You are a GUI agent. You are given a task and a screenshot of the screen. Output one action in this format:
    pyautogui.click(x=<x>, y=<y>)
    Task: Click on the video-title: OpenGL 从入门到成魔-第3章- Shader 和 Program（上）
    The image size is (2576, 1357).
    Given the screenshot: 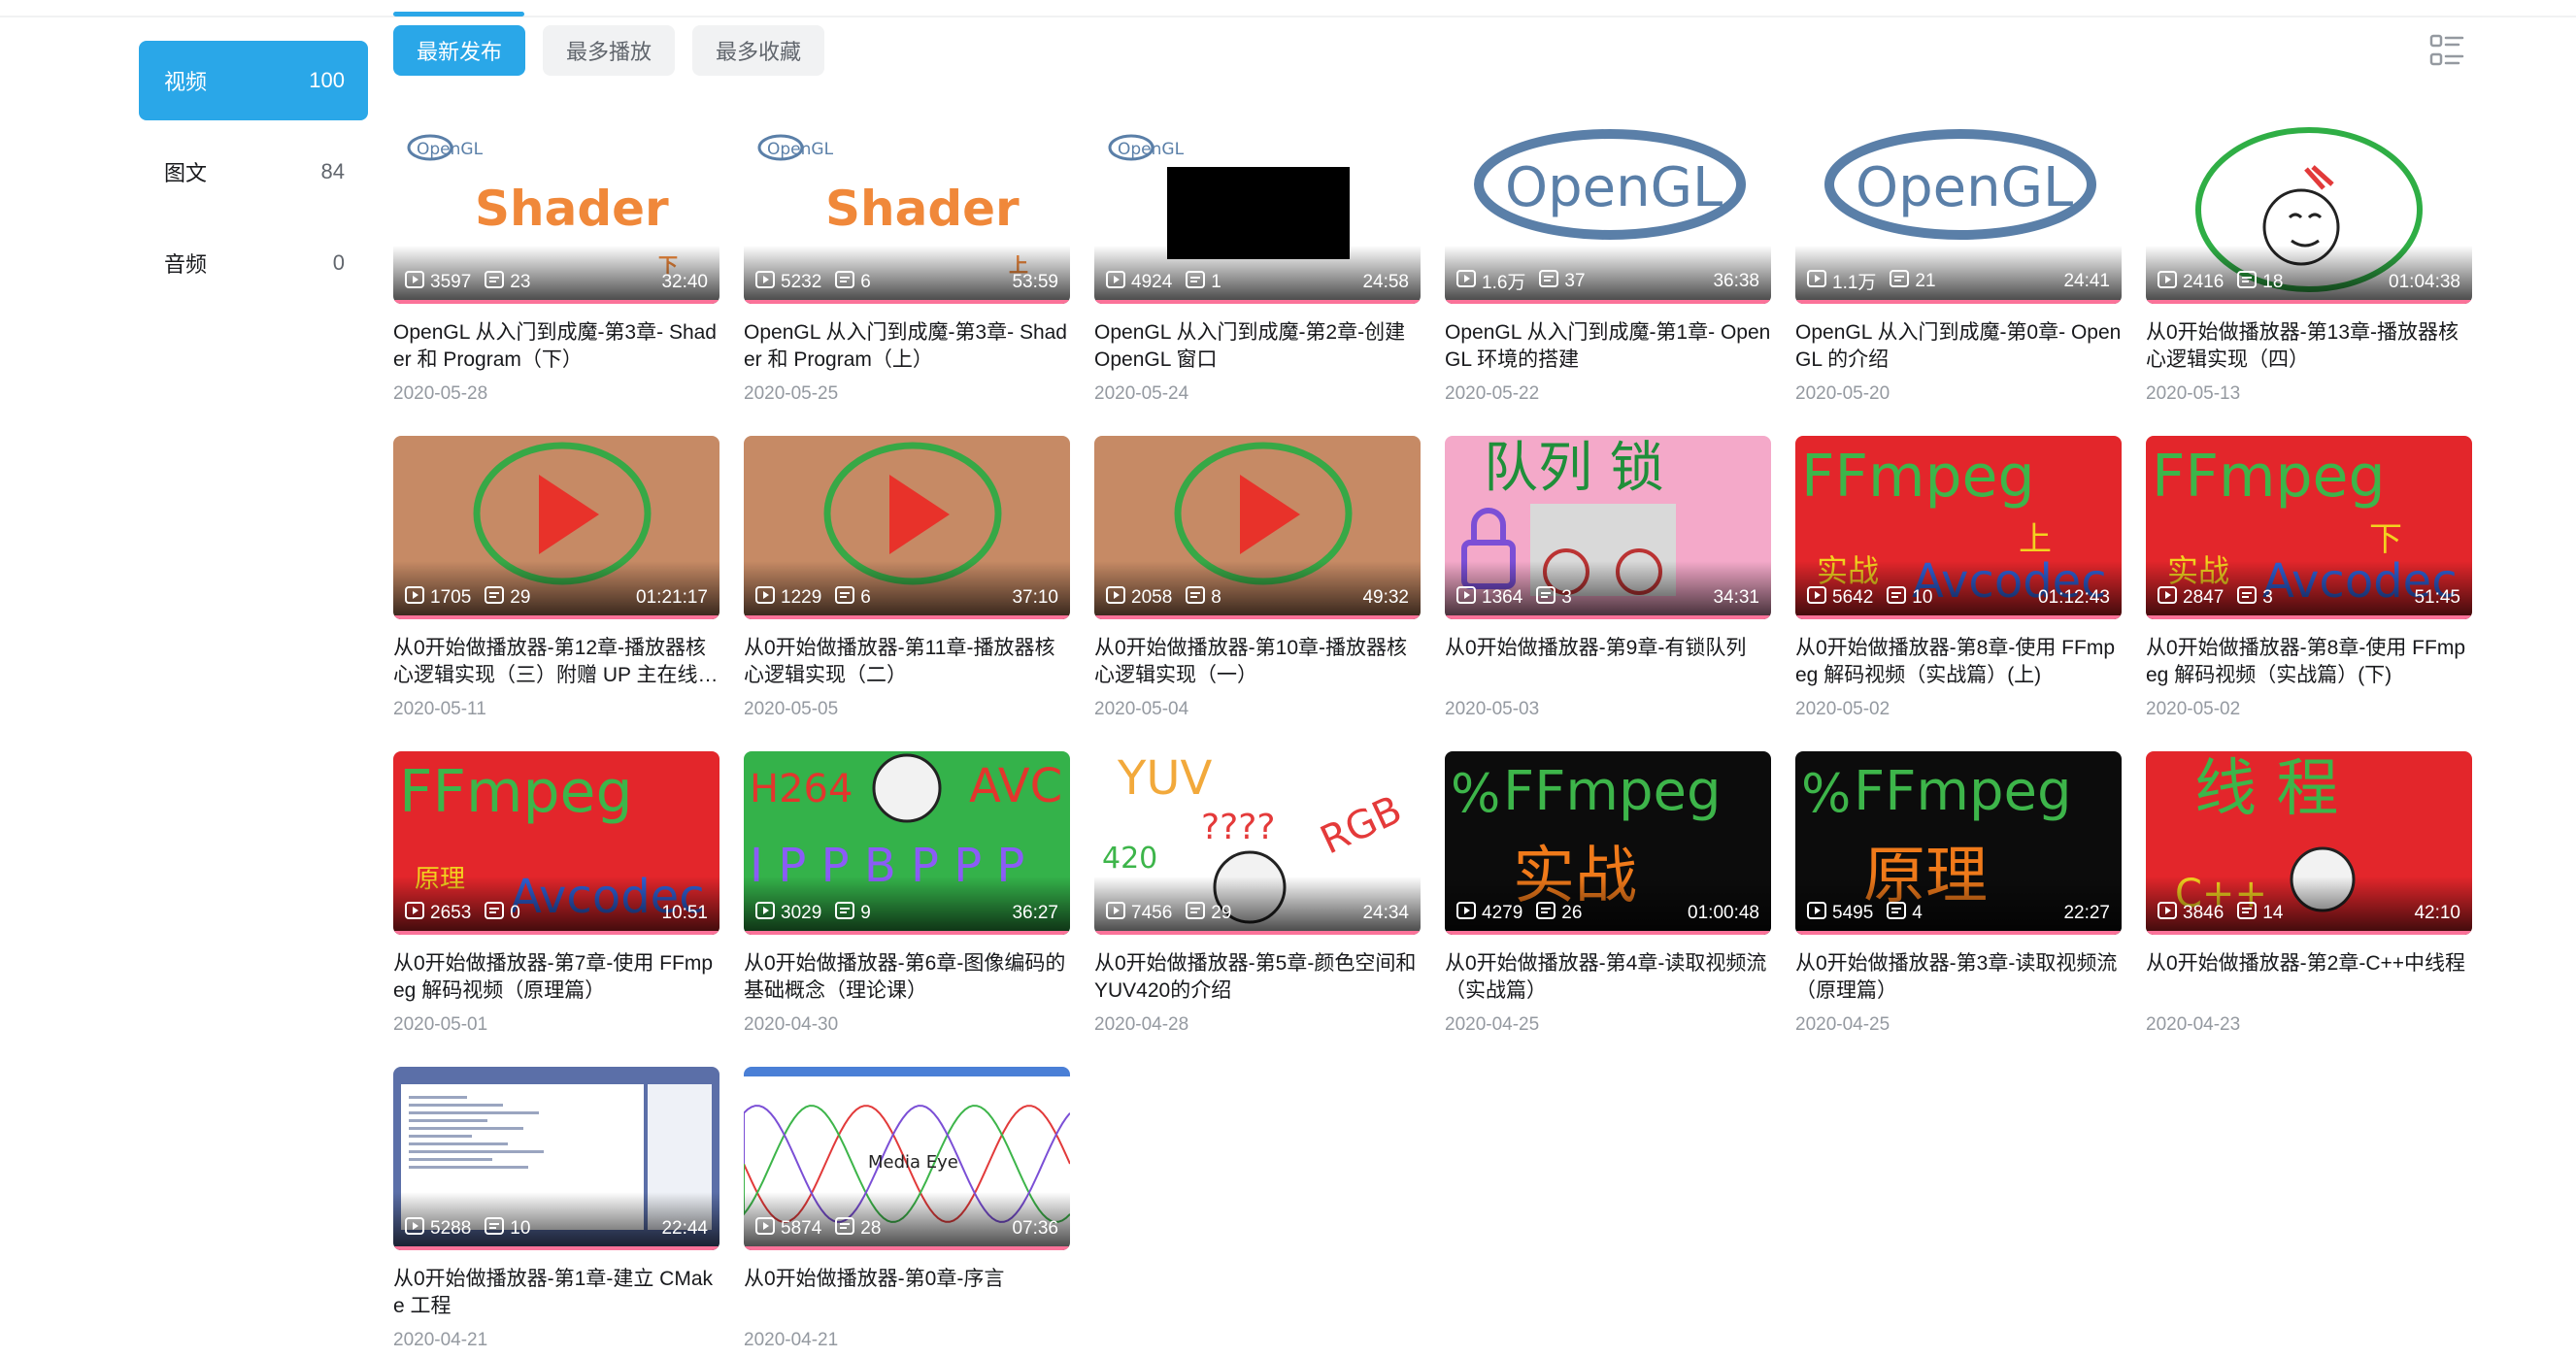 What is the action you would take?
    pyautogui.click(x=907, y=347)
    